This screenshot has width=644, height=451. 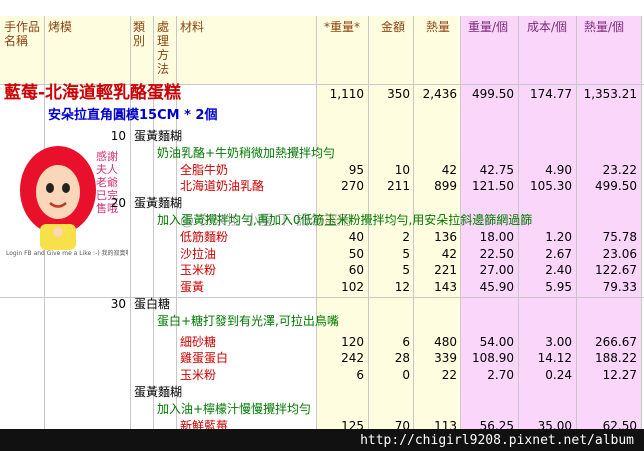 I want to click on ingredient-heat-per: 79.33, so click(x=619, y=287).